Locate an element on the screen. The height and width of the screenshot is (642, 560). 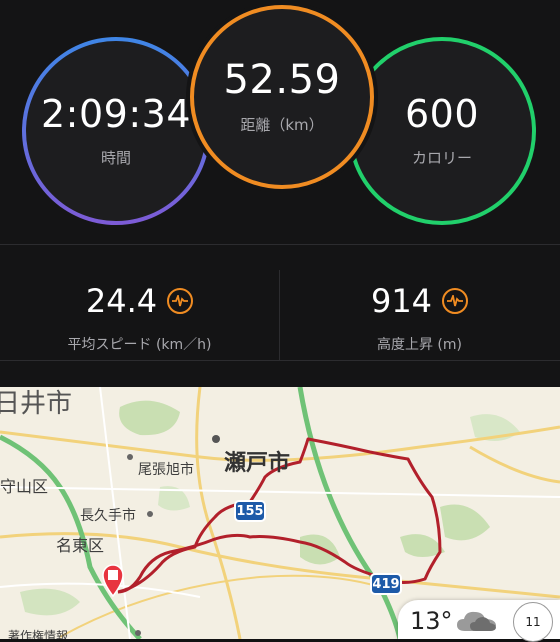
distance-value: 52.59 is located at coordinates (282, 79).